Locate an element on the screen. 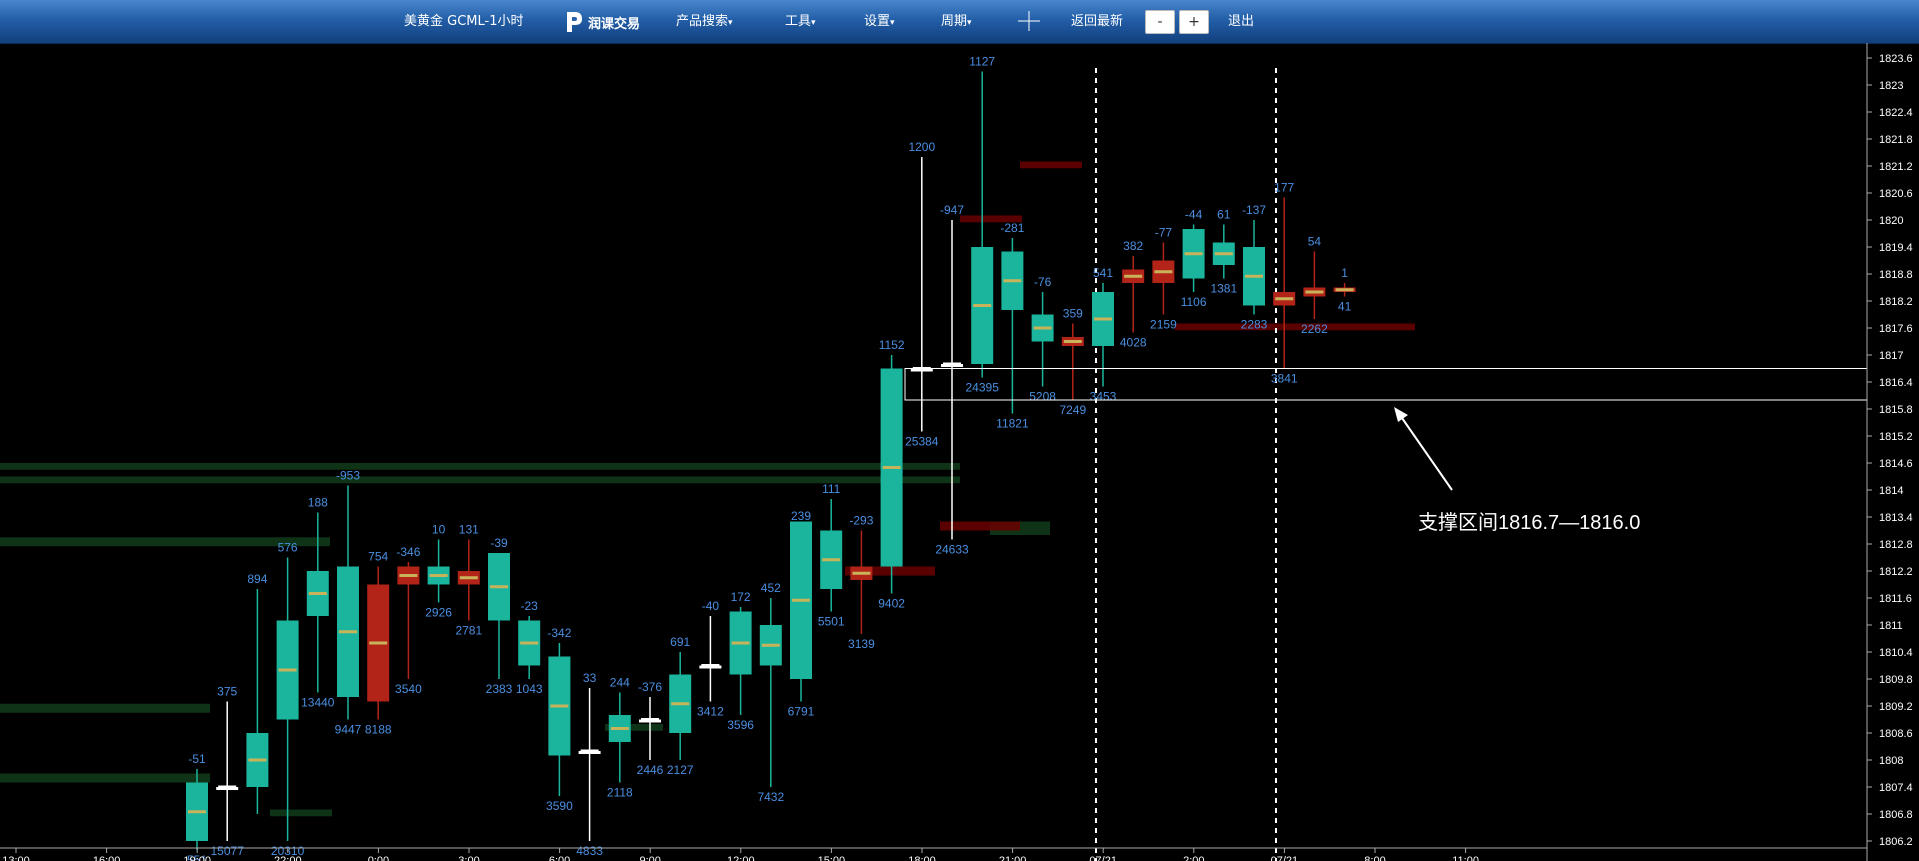 The image size is (1919, 861). volume-label: 7249 is located at coordinates (1072, 410).